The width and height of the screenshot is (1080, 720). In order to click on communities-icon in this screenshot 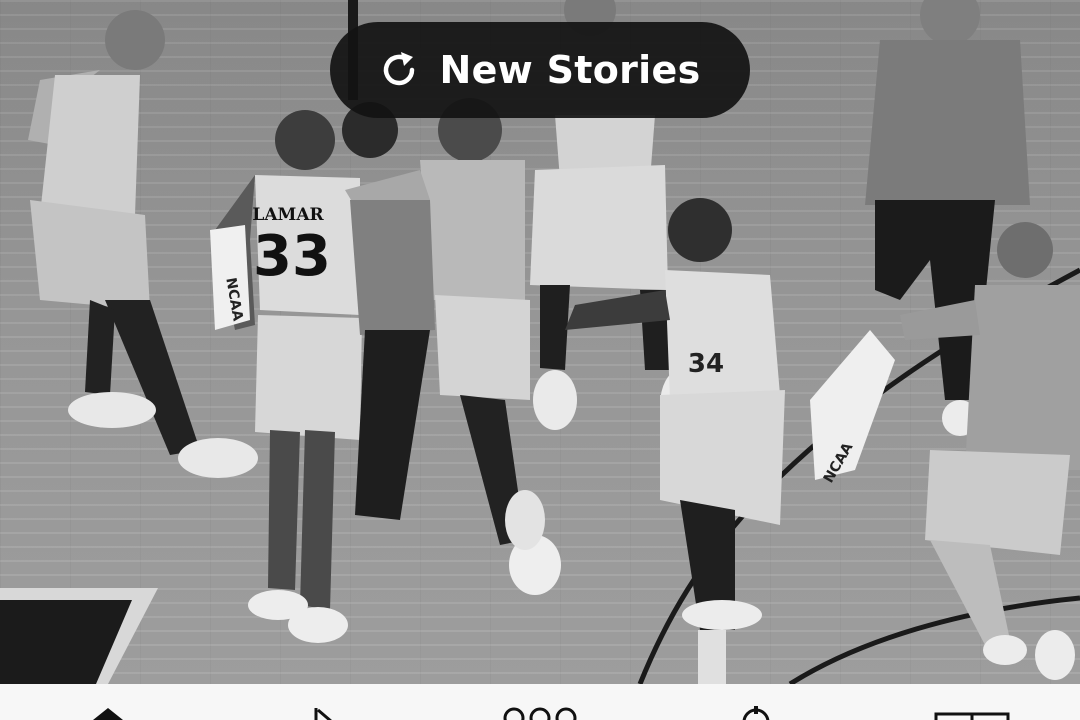, I will do `click(540, 712)`.